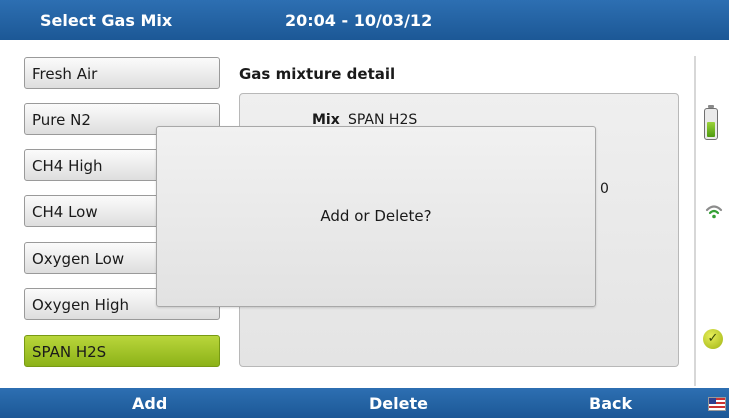  I want to click on us-flag-icon, so click(717, 404).